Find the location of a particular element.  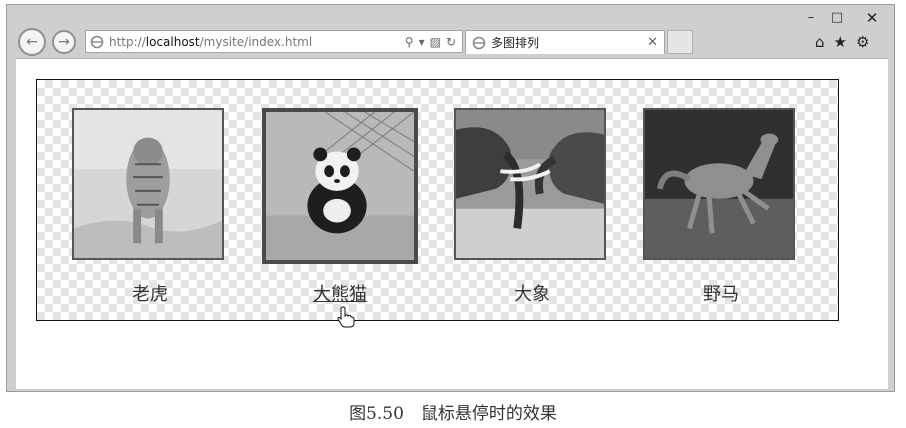

gallery-caption: 老虎 is located at coordinates (150, 293).